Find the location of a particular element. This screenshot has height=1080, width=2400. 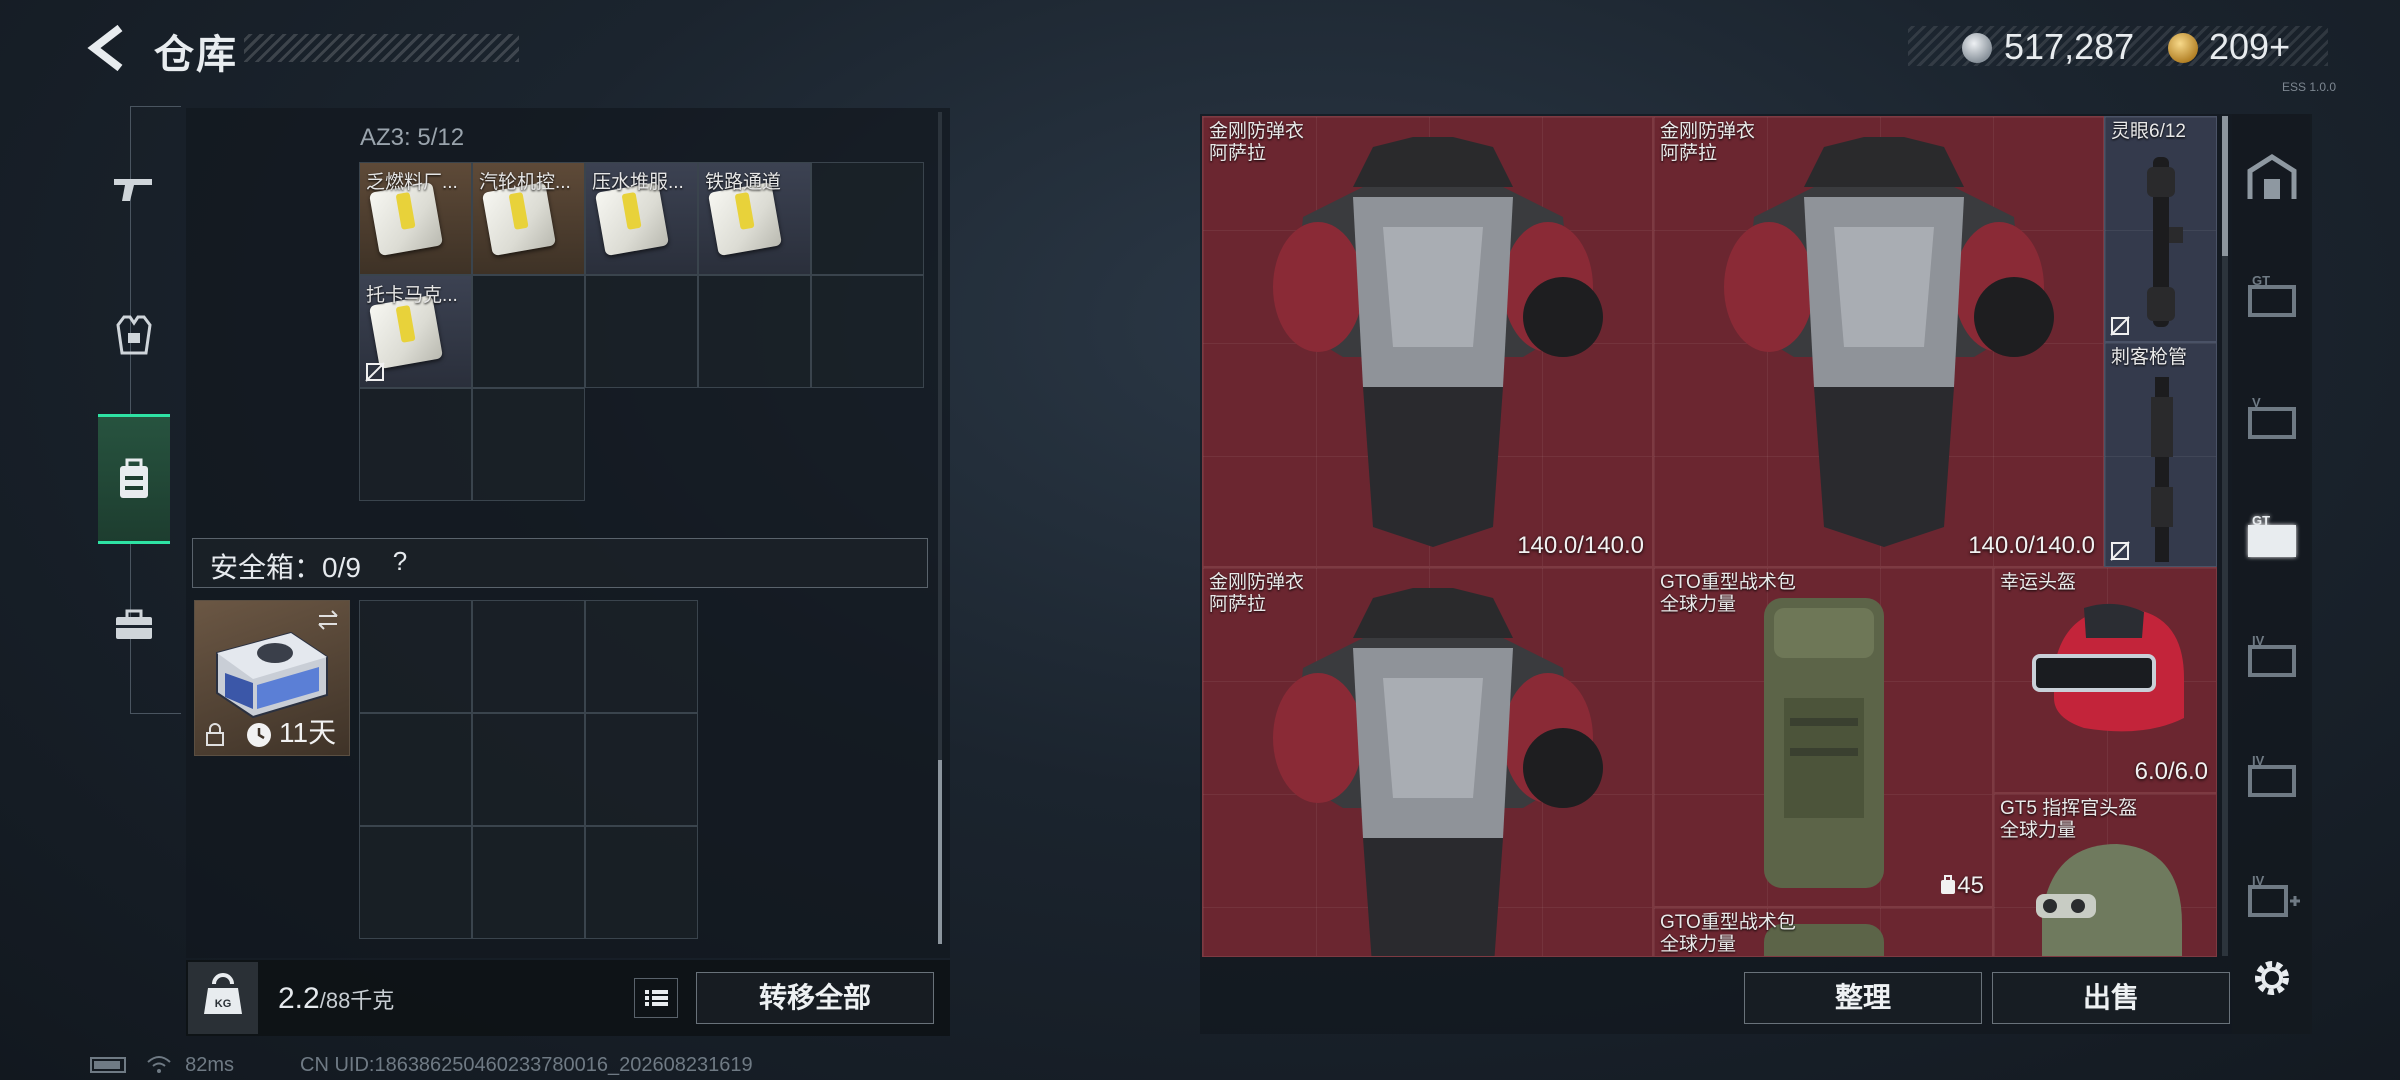

storage-tab-add: IV is located at coordinates (2272, 896).